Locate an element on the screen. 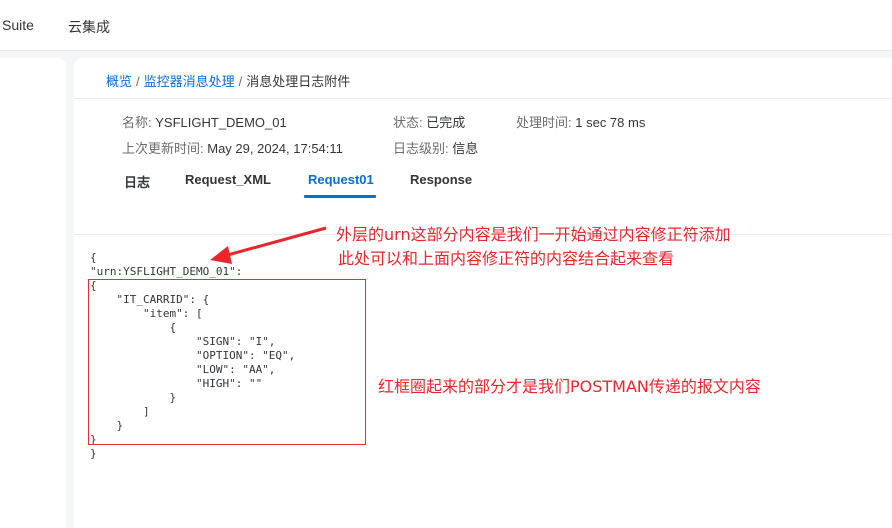 The height and width of the screenshot is (528, 892). last-updated-value: May 29, 2024, 17:54:11 is located at coordinates (275, 148).